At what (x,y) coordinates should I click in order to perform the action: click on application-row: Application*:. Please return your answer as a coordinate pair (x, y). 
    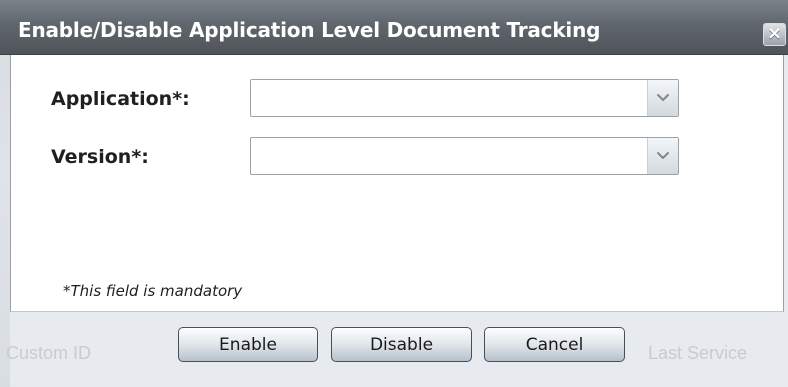
    Looking at the image, I should click on (366, 98).